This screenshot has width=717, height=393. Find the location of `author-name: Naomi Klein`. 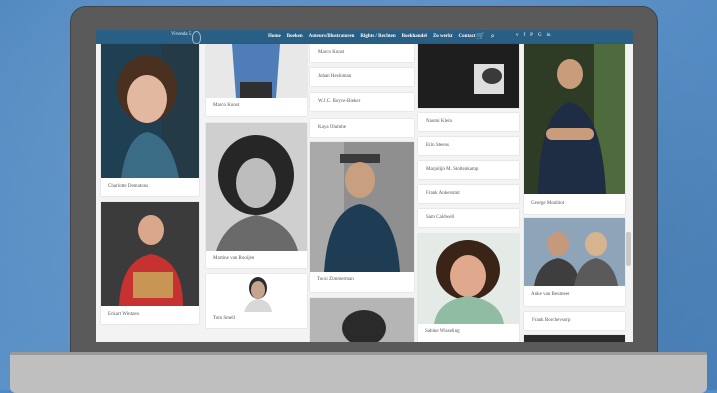

author-name: Naomi Klein is located at coordinates (439, 121).